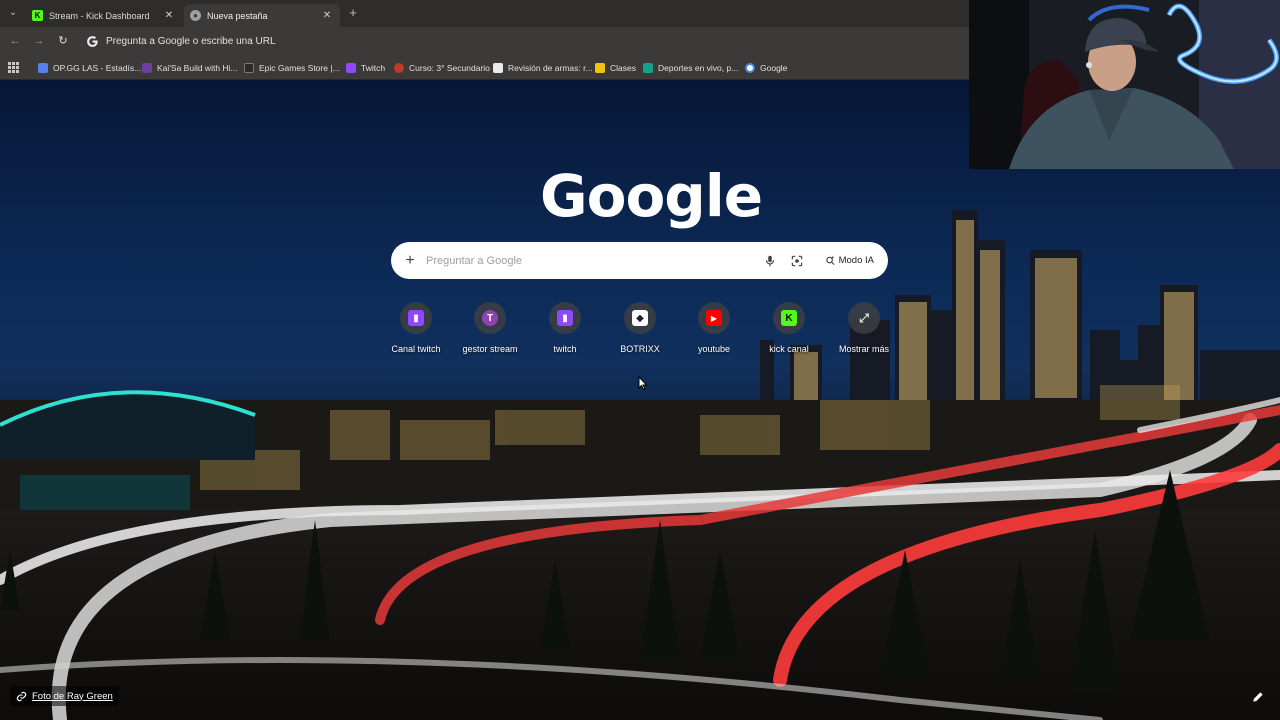 The width and height of the screenshot is (1280, 720). What do you see at coordinates (416, 349) in the screenshot?
I see `shortcut-label: Canal twitch` at bounding box center [416, 349].